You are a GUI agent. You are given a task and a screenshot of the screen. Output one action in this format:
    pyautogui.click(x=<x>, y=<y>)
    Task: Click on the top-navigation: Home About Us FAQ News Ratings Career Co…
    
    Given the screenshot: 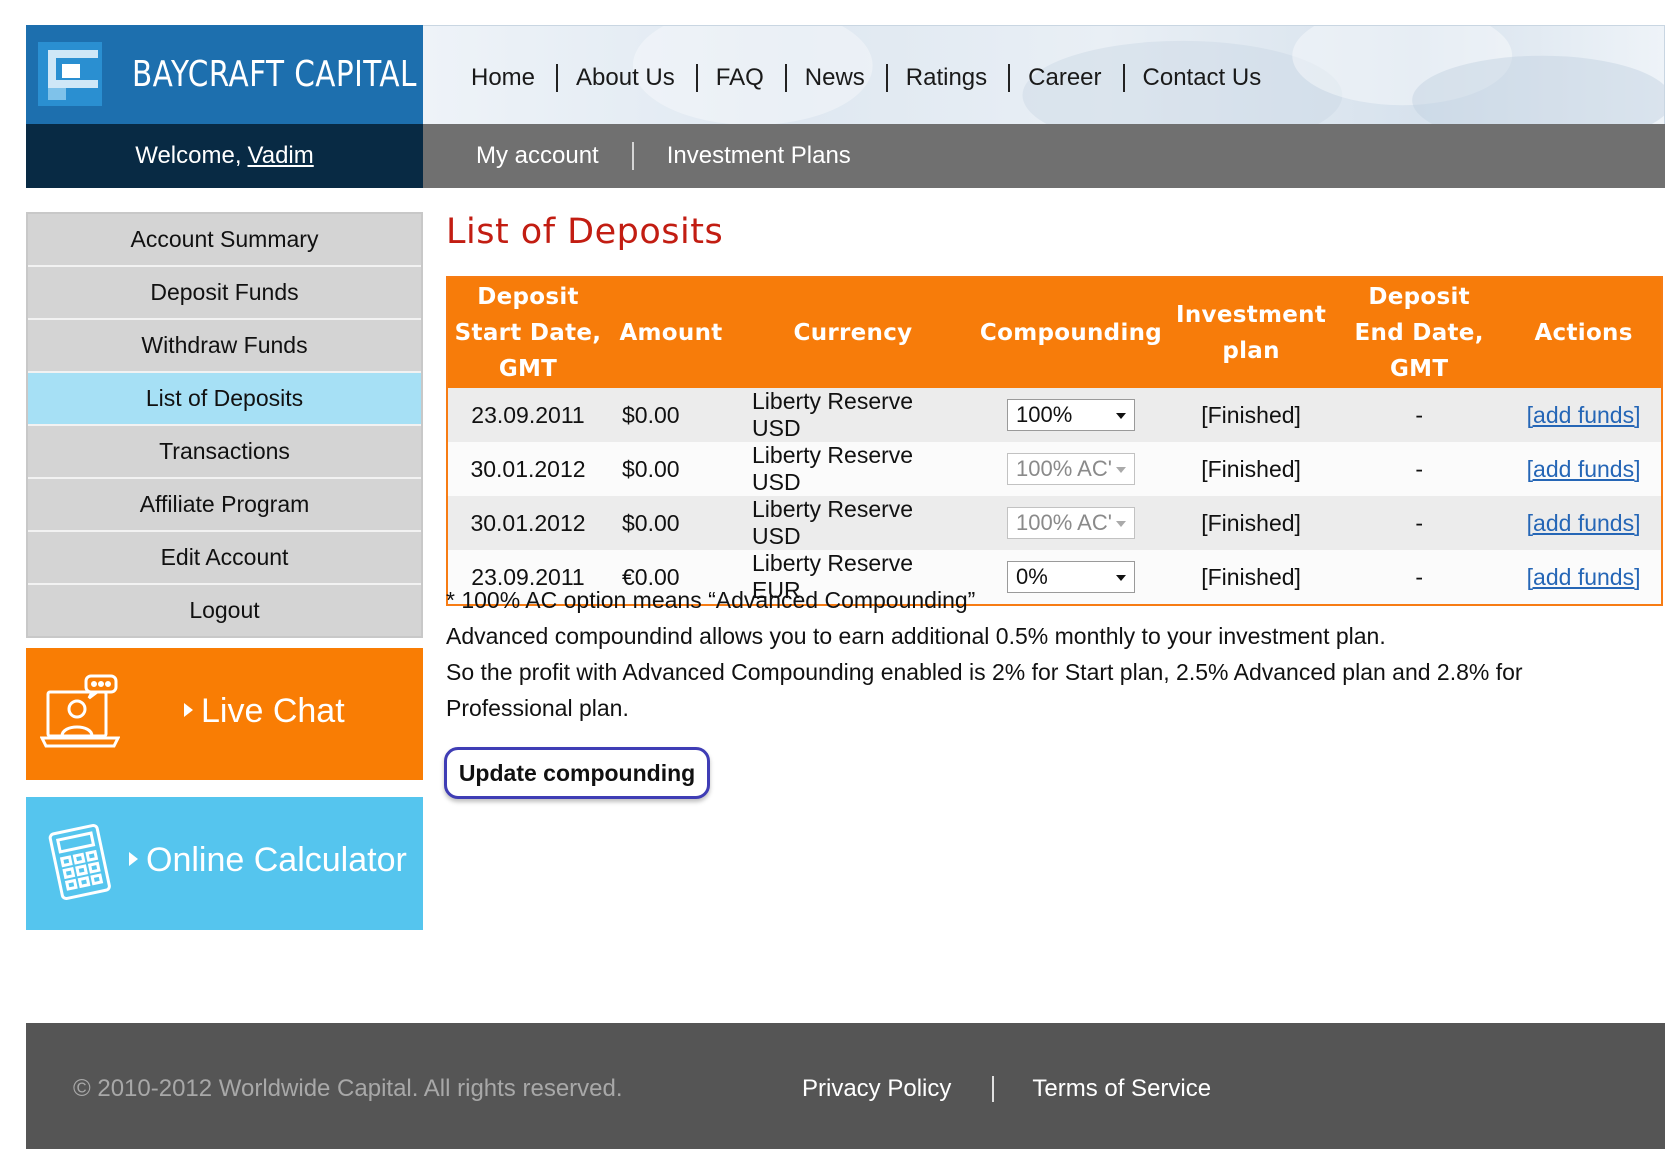 What is the action you would take?
    pyautogui.click(x=1044, y=74)
    